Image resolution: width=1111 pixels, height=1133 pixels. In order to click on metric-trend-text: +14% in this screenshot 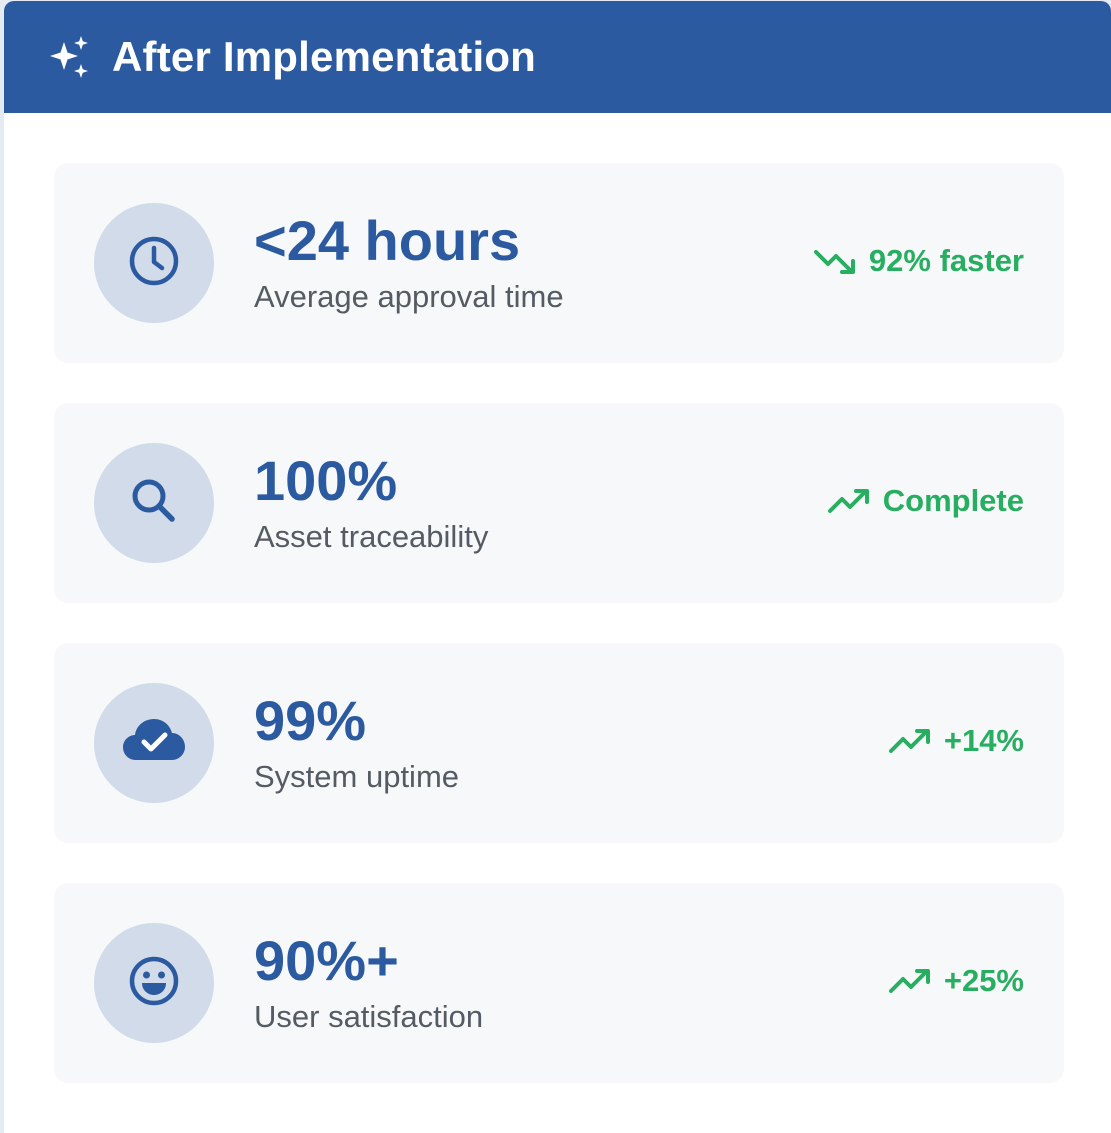, I will do `click(983, 740)`.